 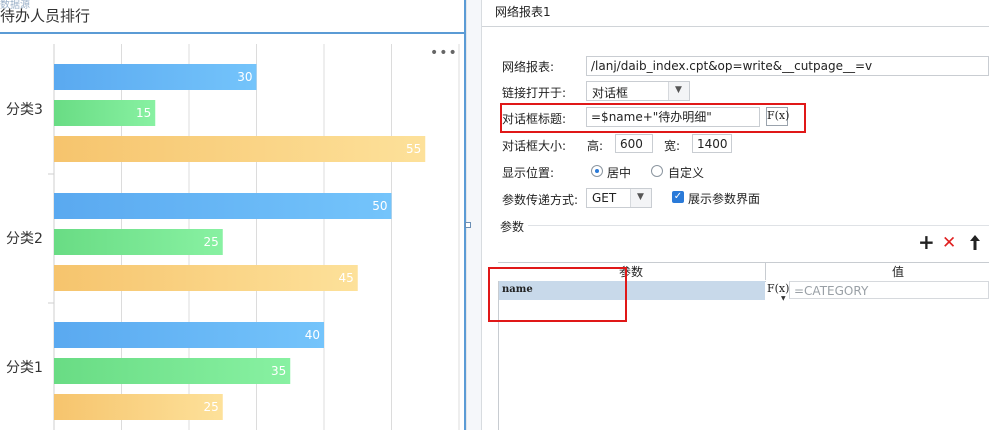 I want to click on chart-title: 待办人员排行, so click(x=45, y=16).